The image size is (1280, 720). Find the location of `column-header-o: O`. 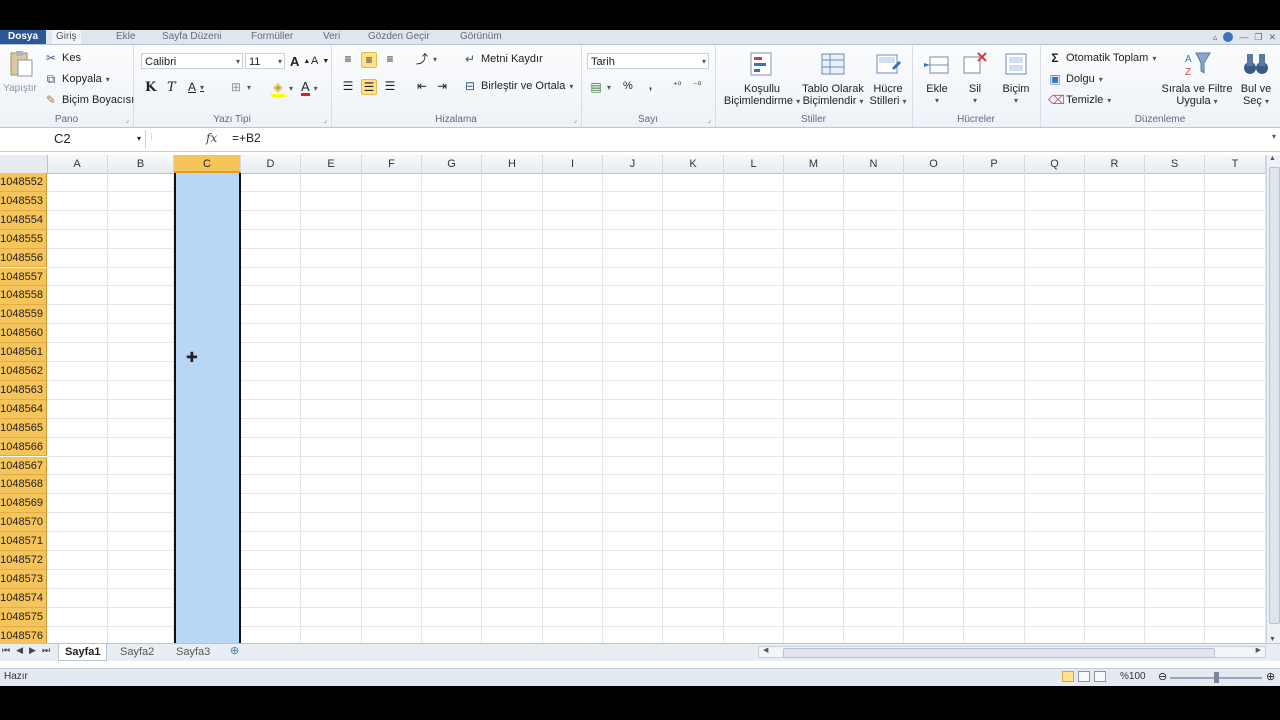

column-header-o: O is located at coordinates (934, 164).